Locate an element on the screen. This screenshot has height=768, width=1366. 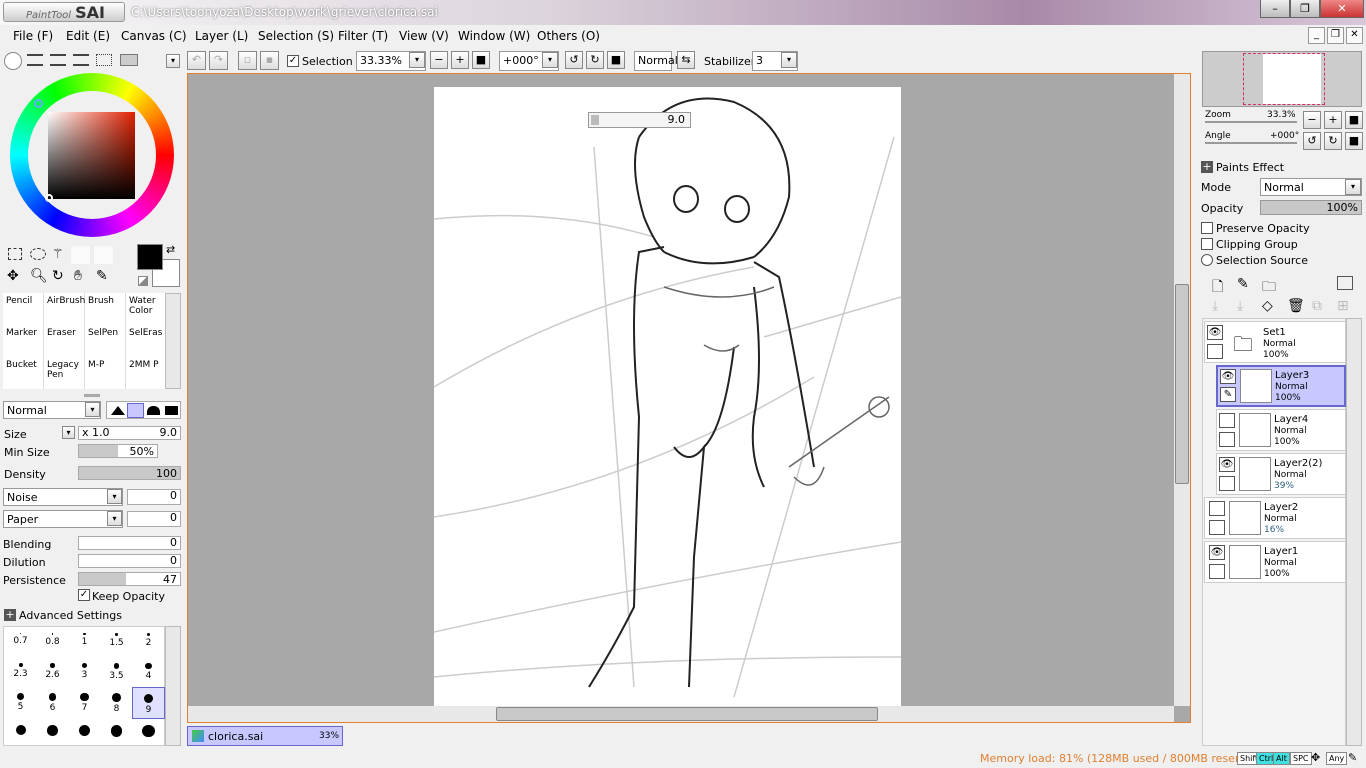
color-marker is located at coordinates (49, 198).